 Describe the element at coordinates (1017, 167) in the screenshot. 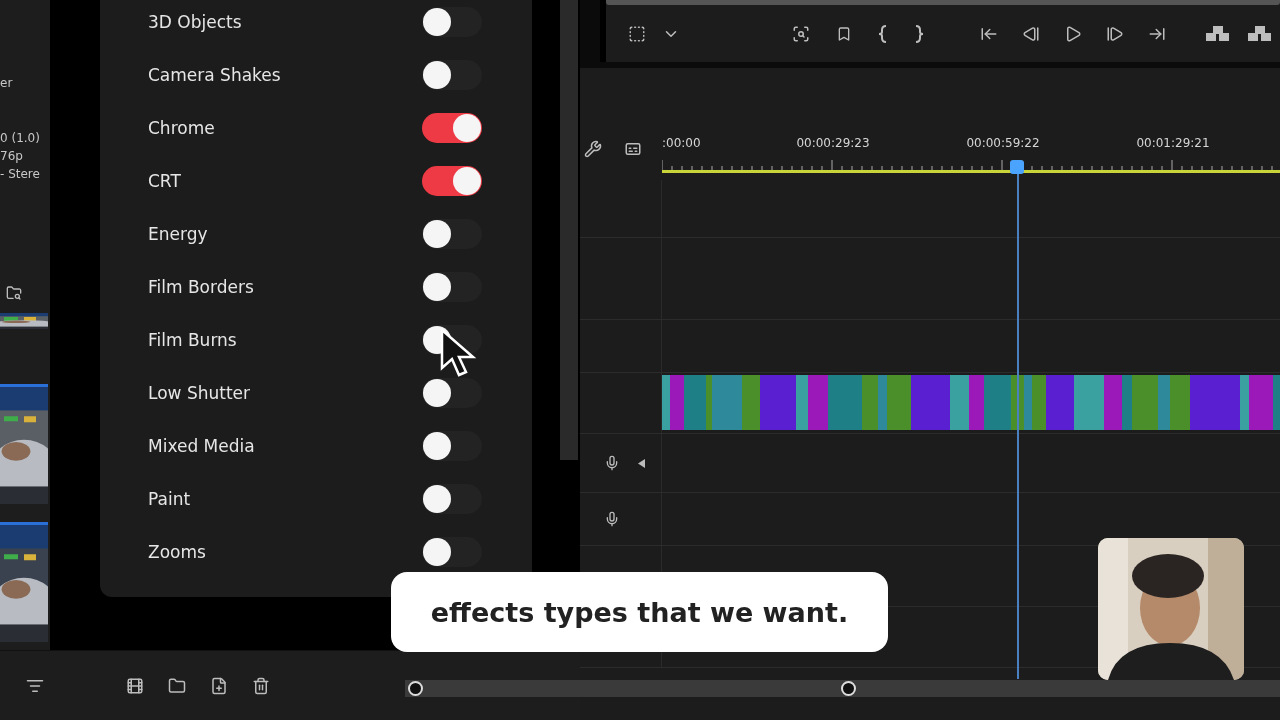

I see `playhead-handle` at that location.